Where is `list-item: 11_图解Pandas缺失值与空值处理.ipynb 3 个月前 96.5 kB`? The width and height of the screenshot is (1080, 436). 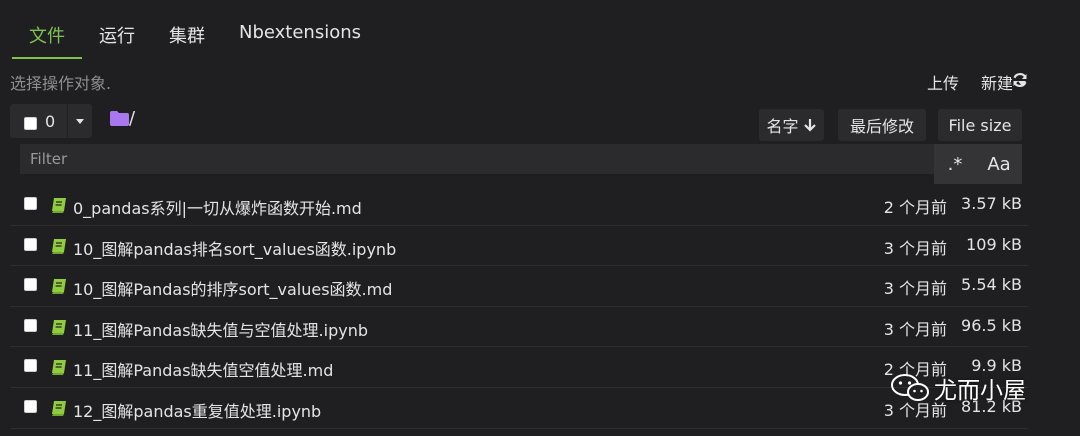
list-item: 11_图解Pandas缺失值与空值处理.ipynb 3 个月前 96.5 kB is located at coordinates (519, 327).